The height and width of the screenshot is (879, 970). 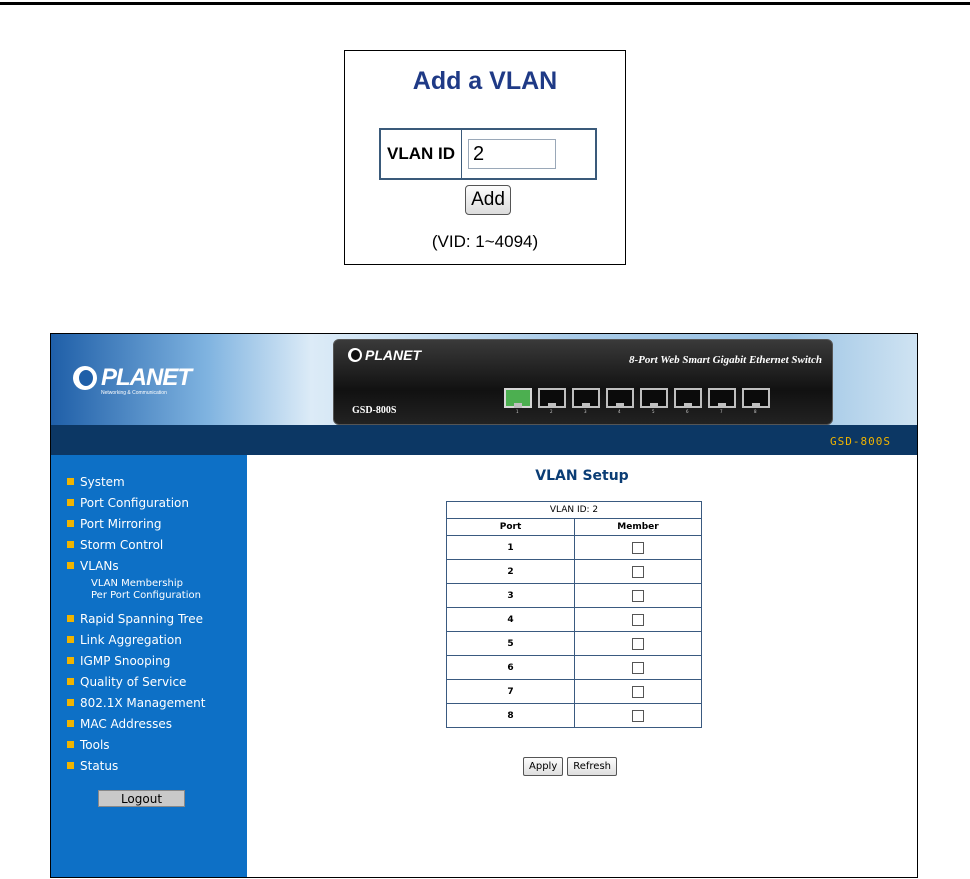 What do you see at coordinates (510, 595) in the screenshot?
I see `port-cell: 3` at bounding box center [510, 595].